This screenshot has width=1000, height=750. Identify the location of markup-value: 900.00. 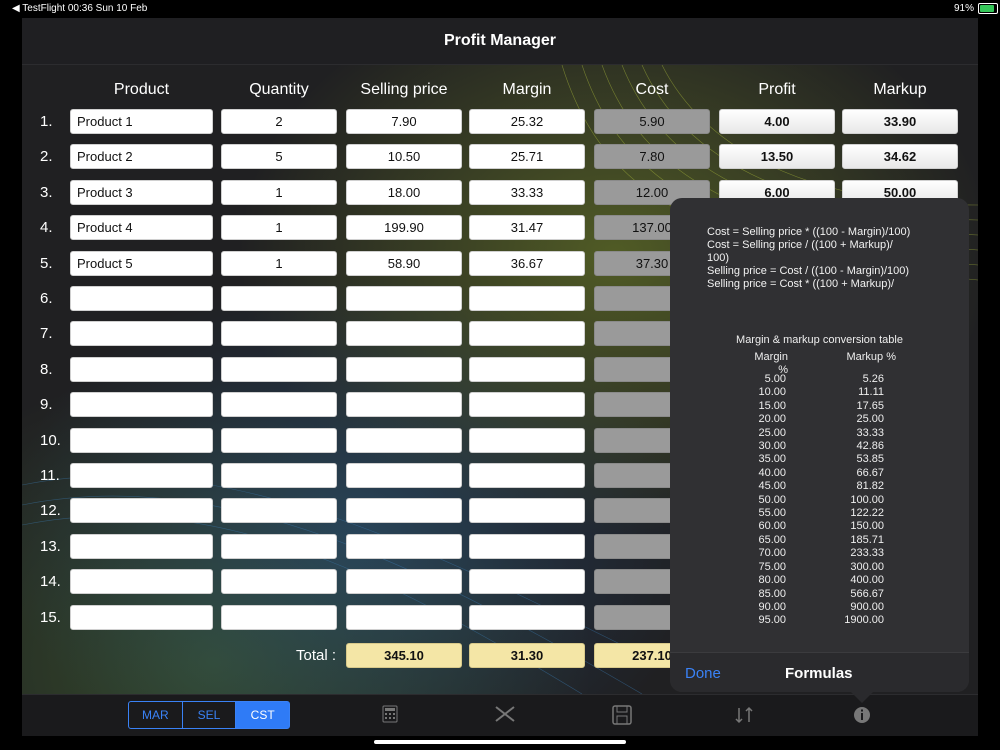
(867, 606).